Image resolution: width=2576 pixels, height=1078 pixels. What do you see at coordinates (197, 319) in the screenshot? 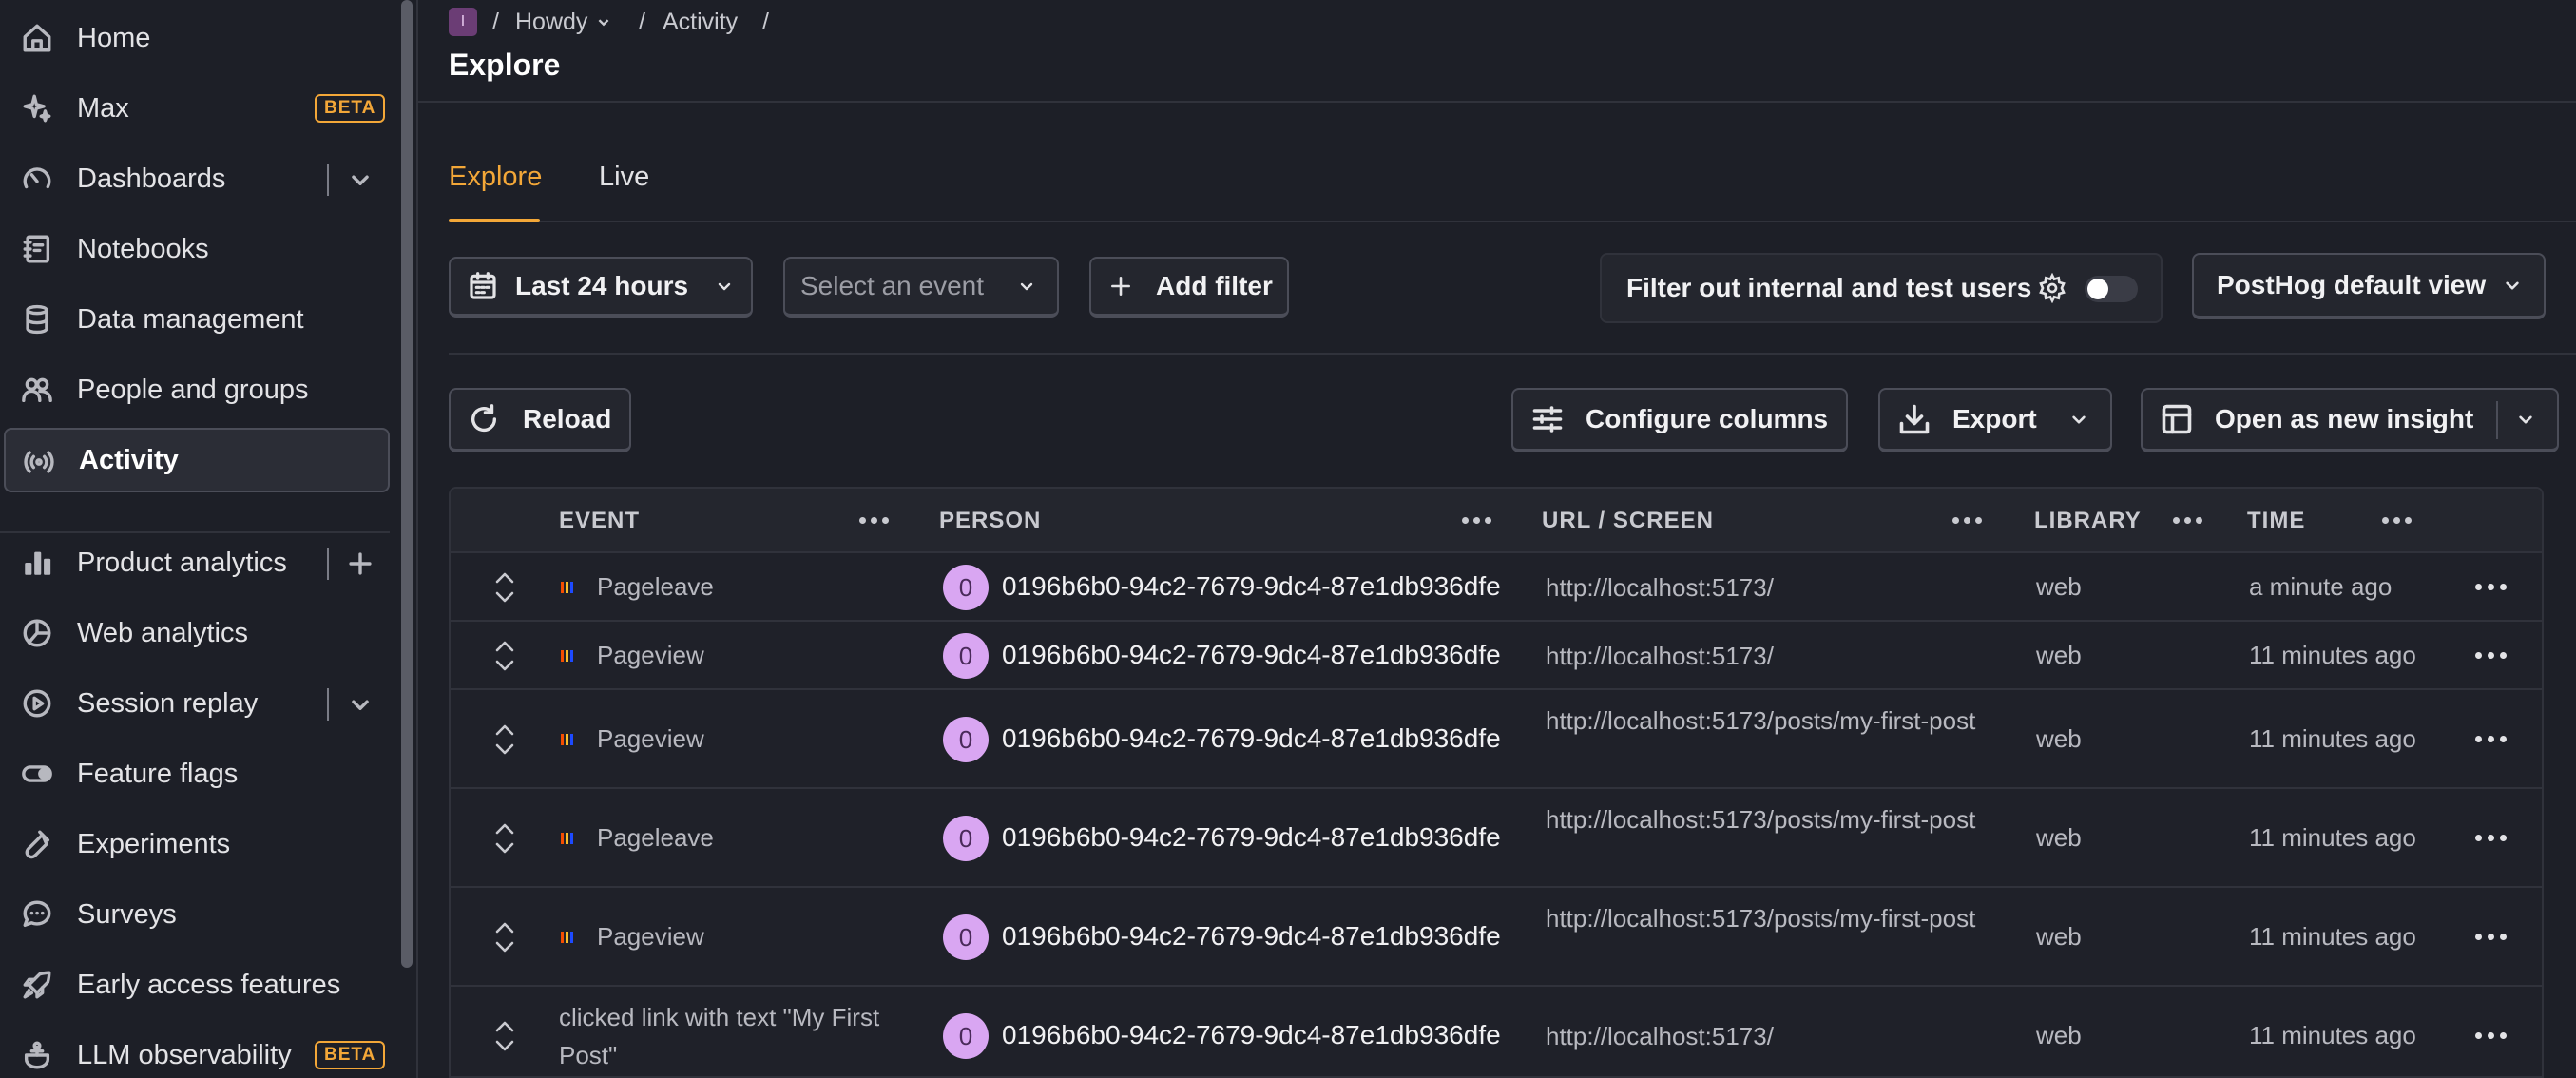
I see `sidebar-item-data-management: Data management` at bounding box center [197, 319].